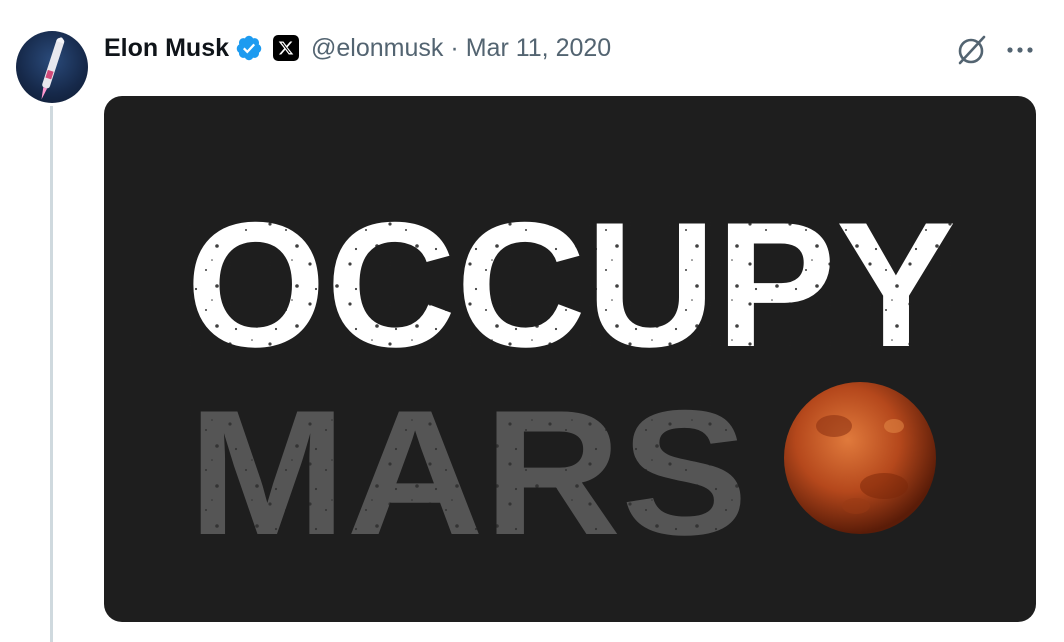 This screenshot has height=642, width=1064. I want to click on author-handle: @elonmusk, so click(377, 48).